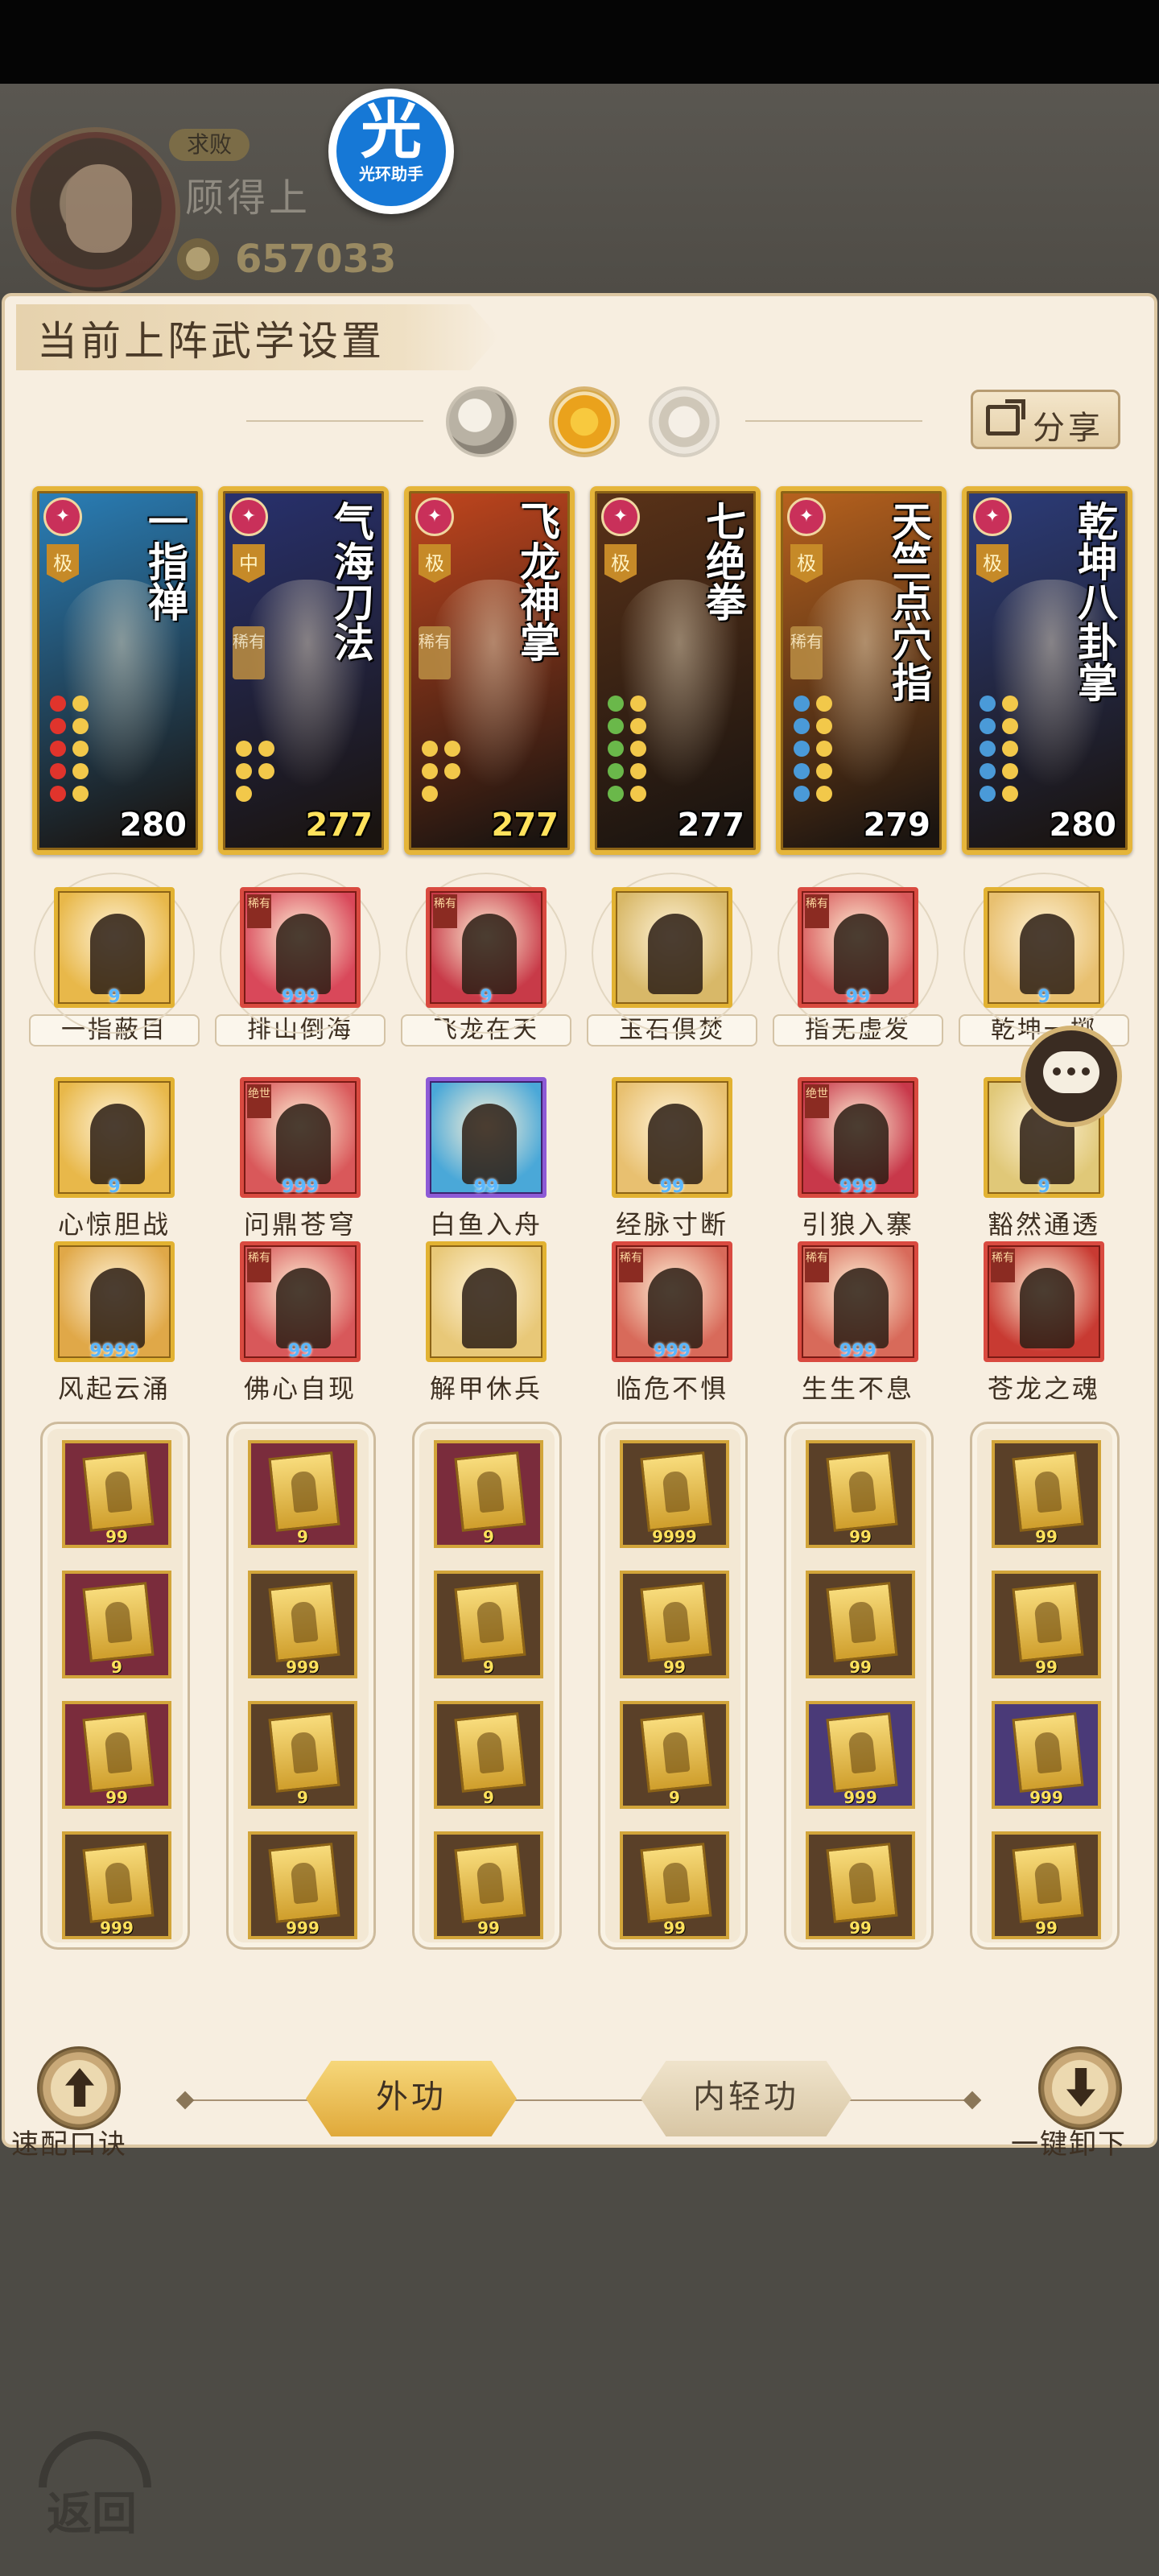 This screenshot has width=1159, height=2576. I want to click on skill-label: 生生不息, so click(857, 1388).